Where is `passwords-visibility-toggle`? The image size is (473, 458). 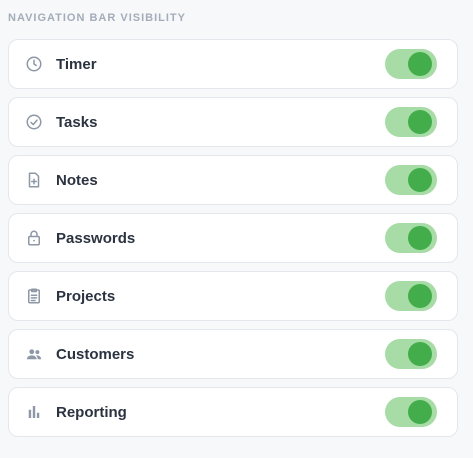 passwords-visibility-toggle is located at coordinates (411, 238).